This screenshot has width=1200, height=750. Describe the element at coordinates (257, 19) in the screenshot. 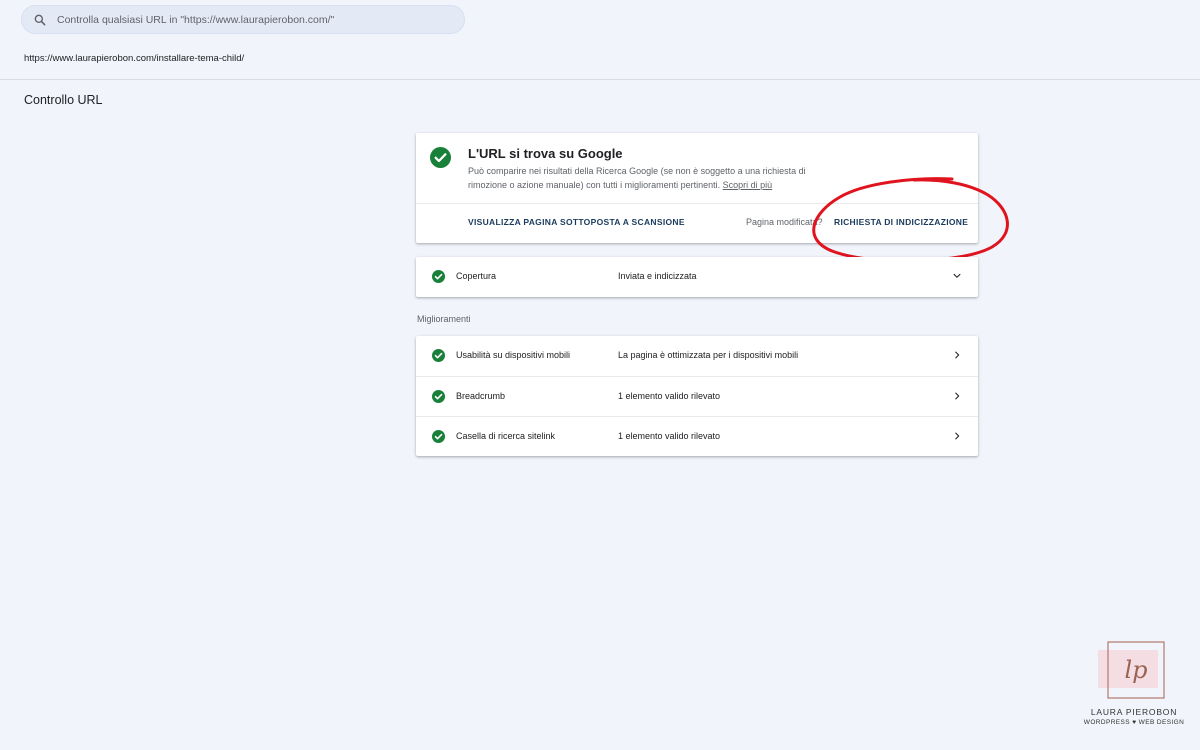

I see `search-input` at that location.